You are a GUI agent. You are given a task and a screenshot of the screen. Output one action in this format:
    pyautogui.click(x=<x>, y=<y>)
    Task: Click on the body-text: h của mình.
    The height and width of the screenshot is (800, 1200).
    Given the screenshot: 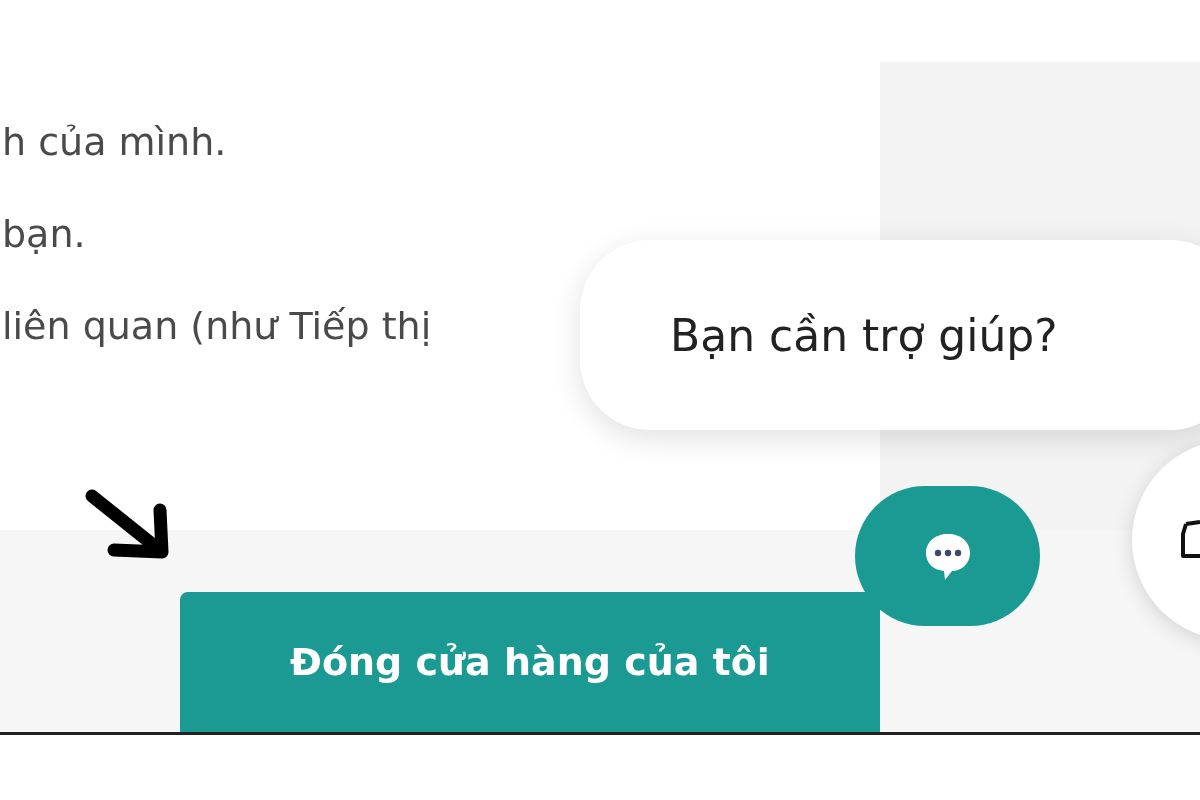 What is the action you would take?
    pyautogui.click(x=114, y=142)
    